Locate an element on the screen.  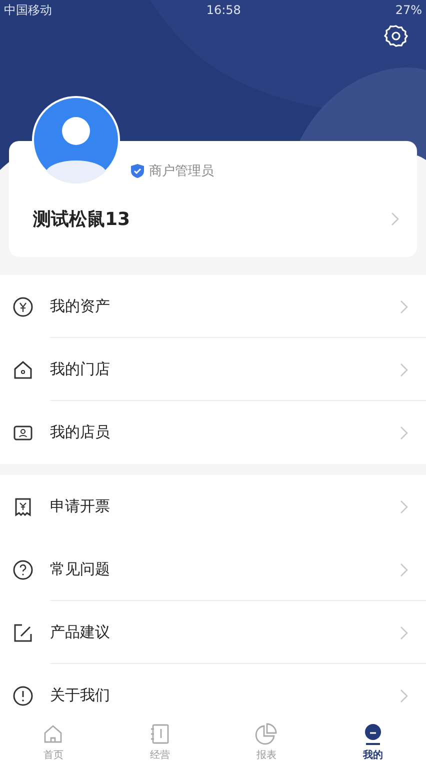
status-time: 16:58 is located at coordinates (223, 10).